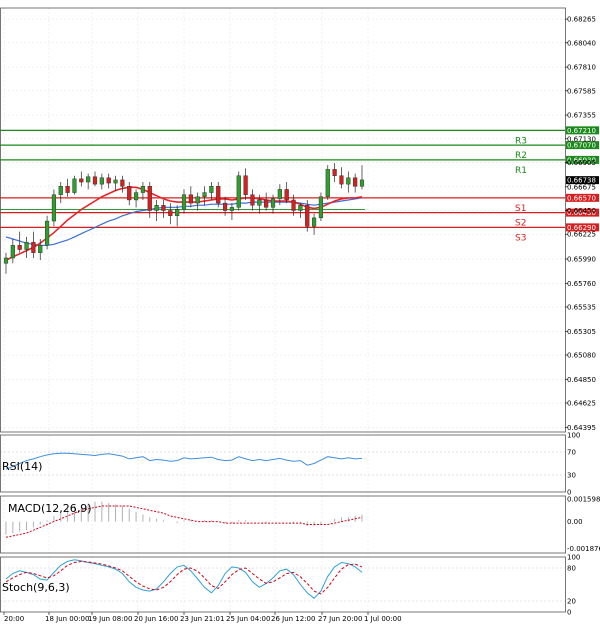 Image resolution: width=600 pixels, height=630 pixels. Describe the element at coordinates (581, 116) in the screenshot. I see `price-tick-4: 0.67355` at that location.